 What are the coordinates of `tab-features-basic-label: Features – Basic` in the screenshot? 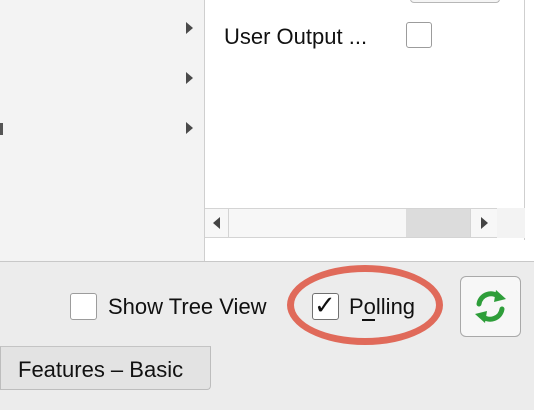 It's located at (100, 370).